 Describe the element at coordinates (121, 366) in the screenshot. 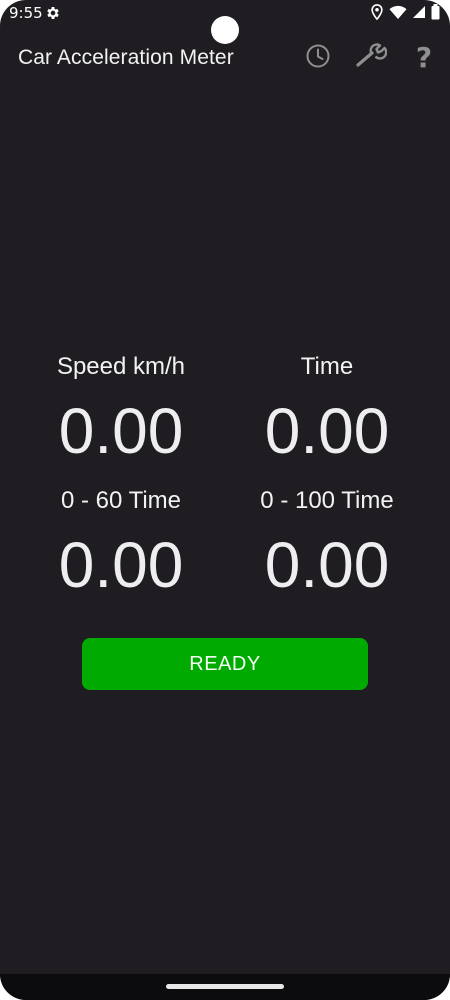

I see `speed-label: Speed km/h` at that location.